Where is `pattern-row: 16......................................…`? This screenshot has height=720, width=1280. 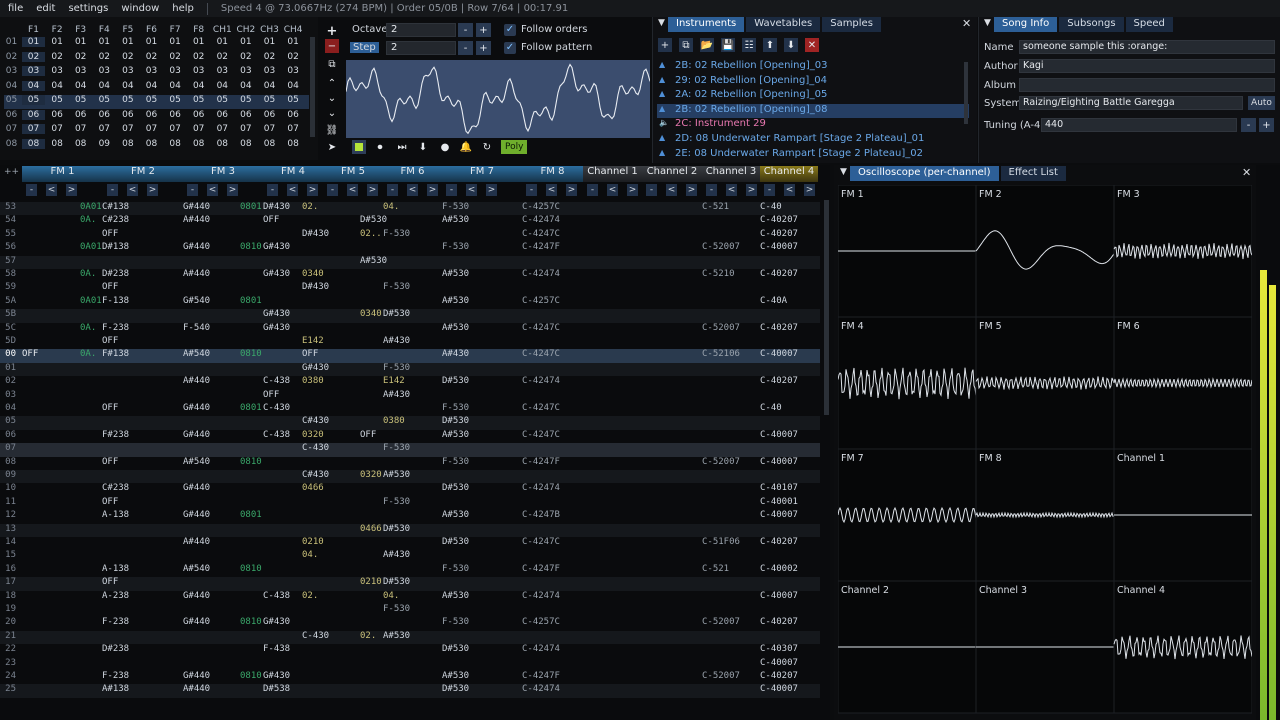
pattern-row: 16......................................… is located at coordinates (410, 570).